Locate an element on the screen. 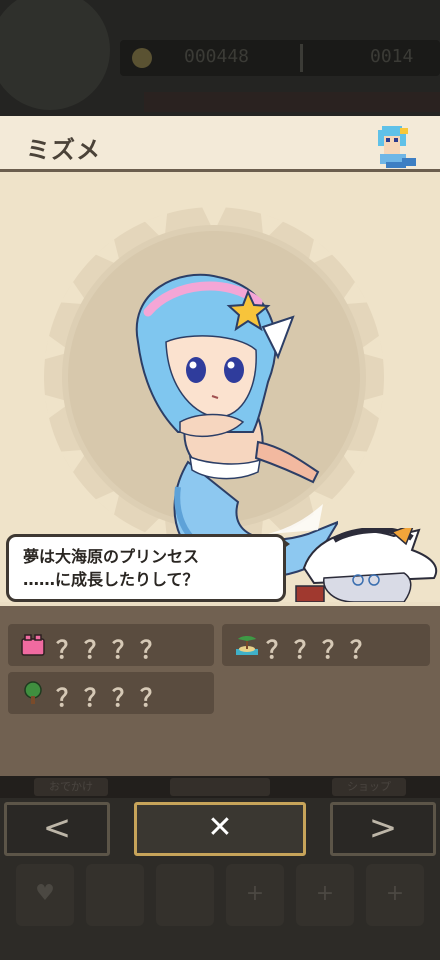  coin-icon is located at coordinates (142, 58).